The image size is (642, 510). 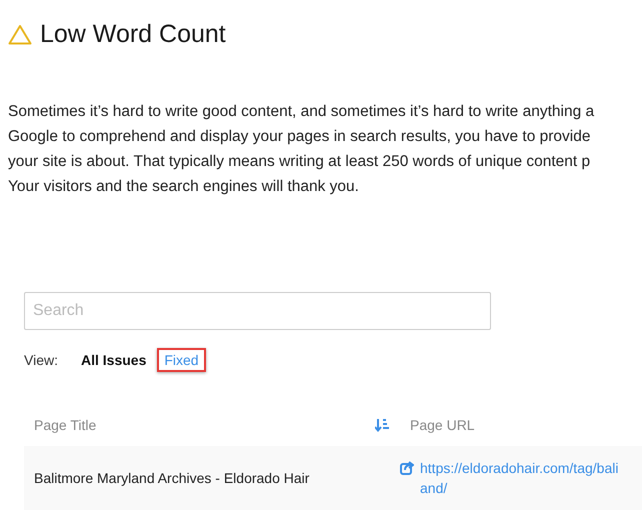 What do you see at coordinates (41, 360) in the screenshot?
I see `view-label: View:` at bounding box center [41, 360].